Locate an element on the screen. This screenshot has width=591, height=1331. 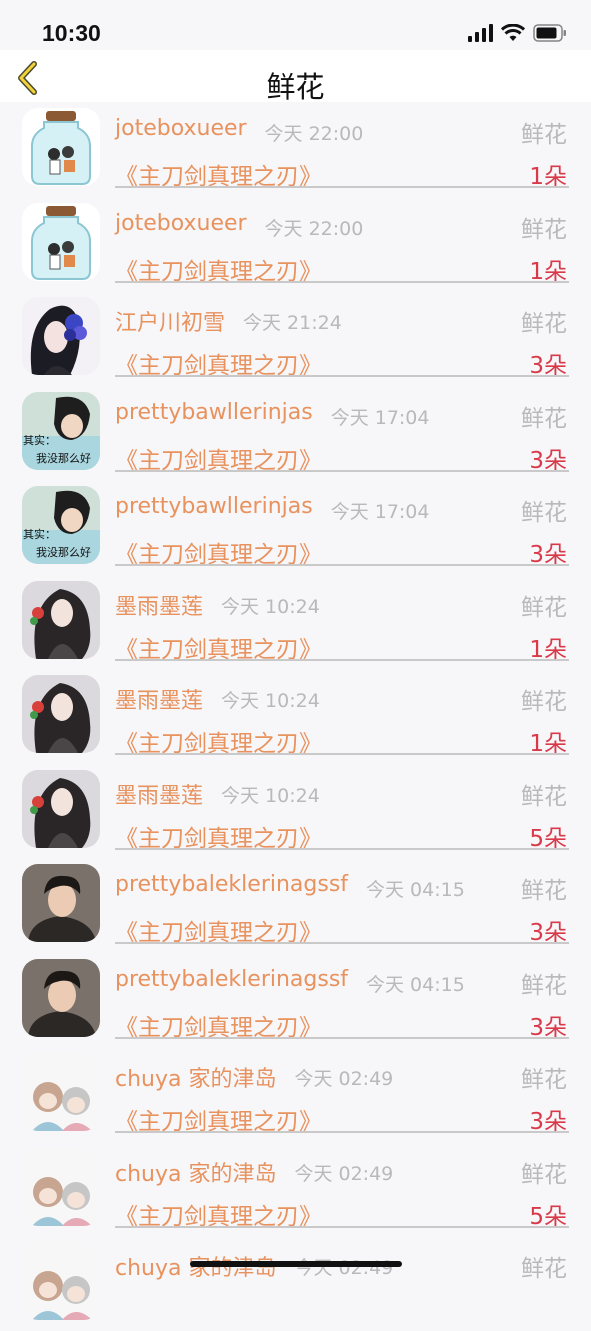
status-bar: 10:30 is located at coordinates (295, 25).